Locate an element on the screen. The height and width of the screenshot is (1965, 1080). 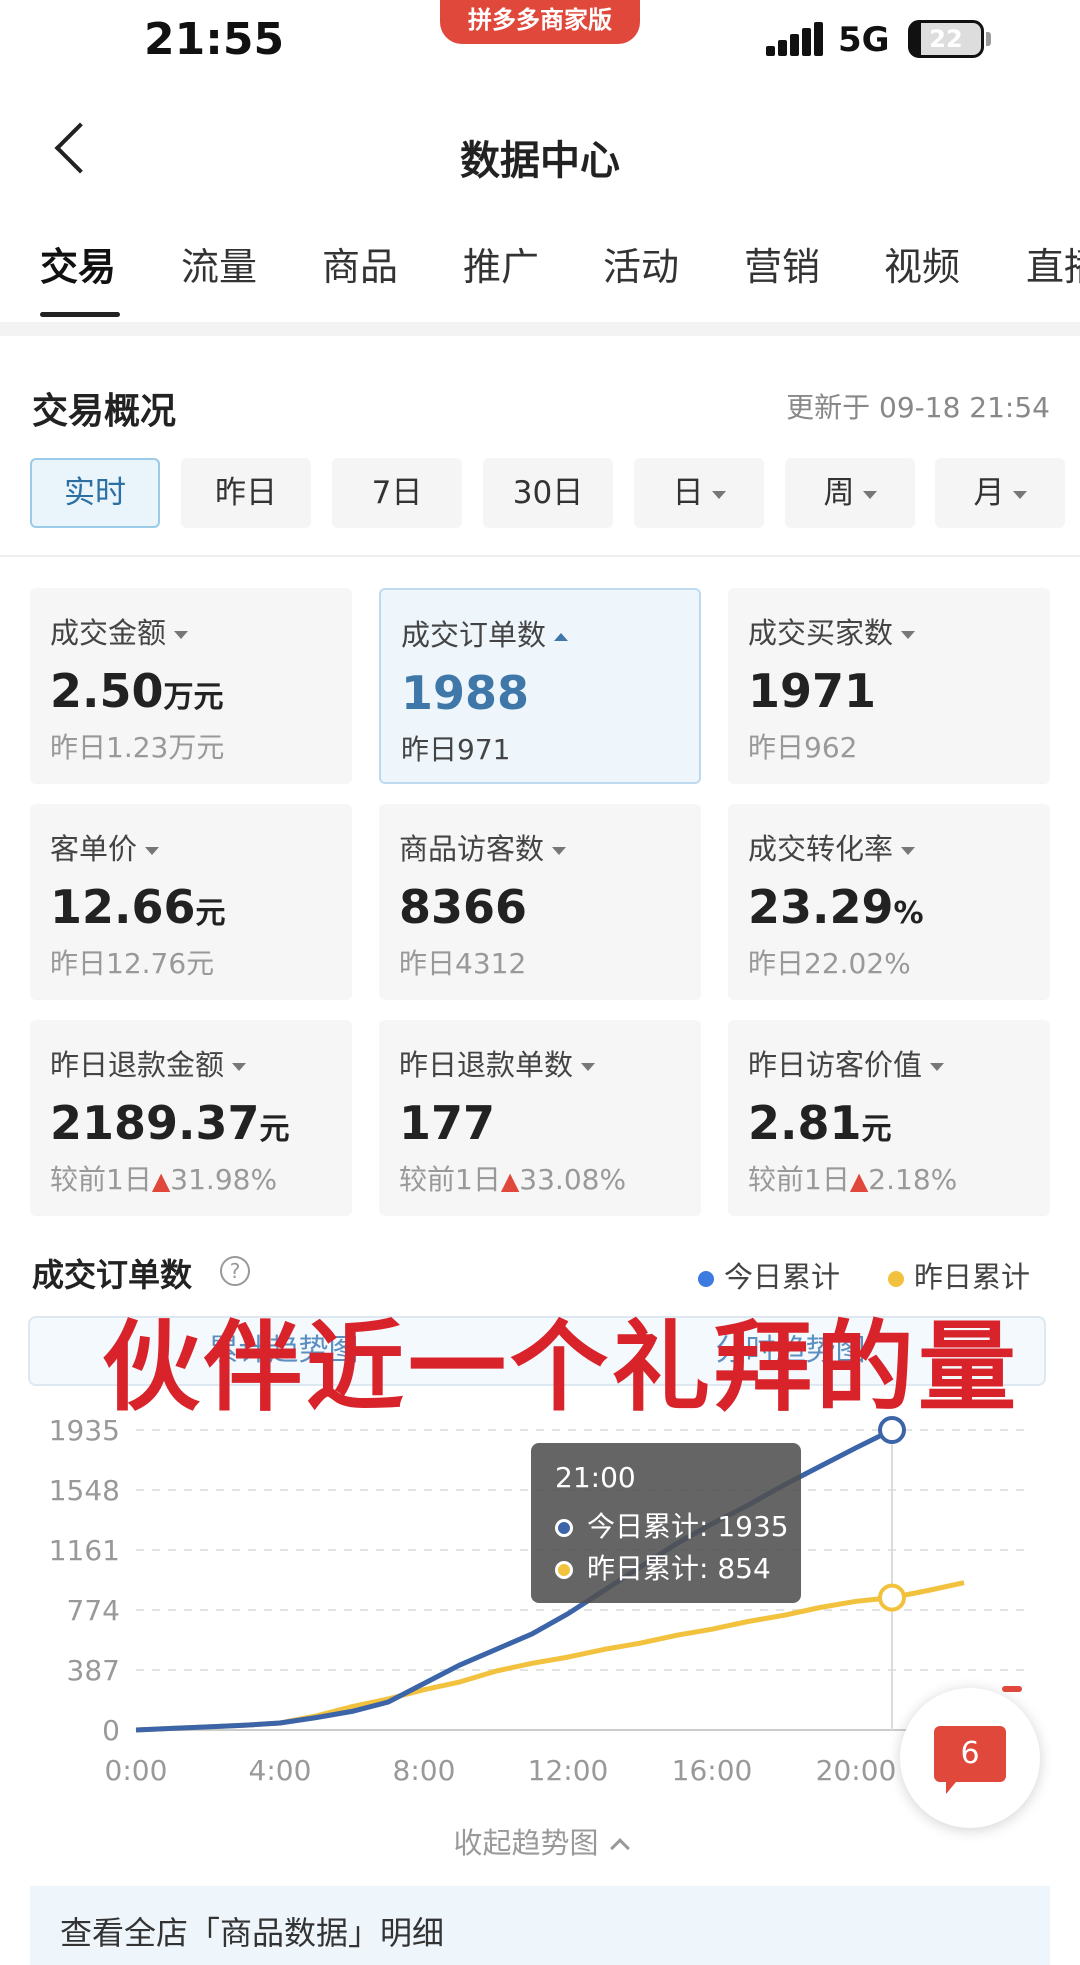
metric-label: 昨日退款单数 is located at coordinates (497, 1063).